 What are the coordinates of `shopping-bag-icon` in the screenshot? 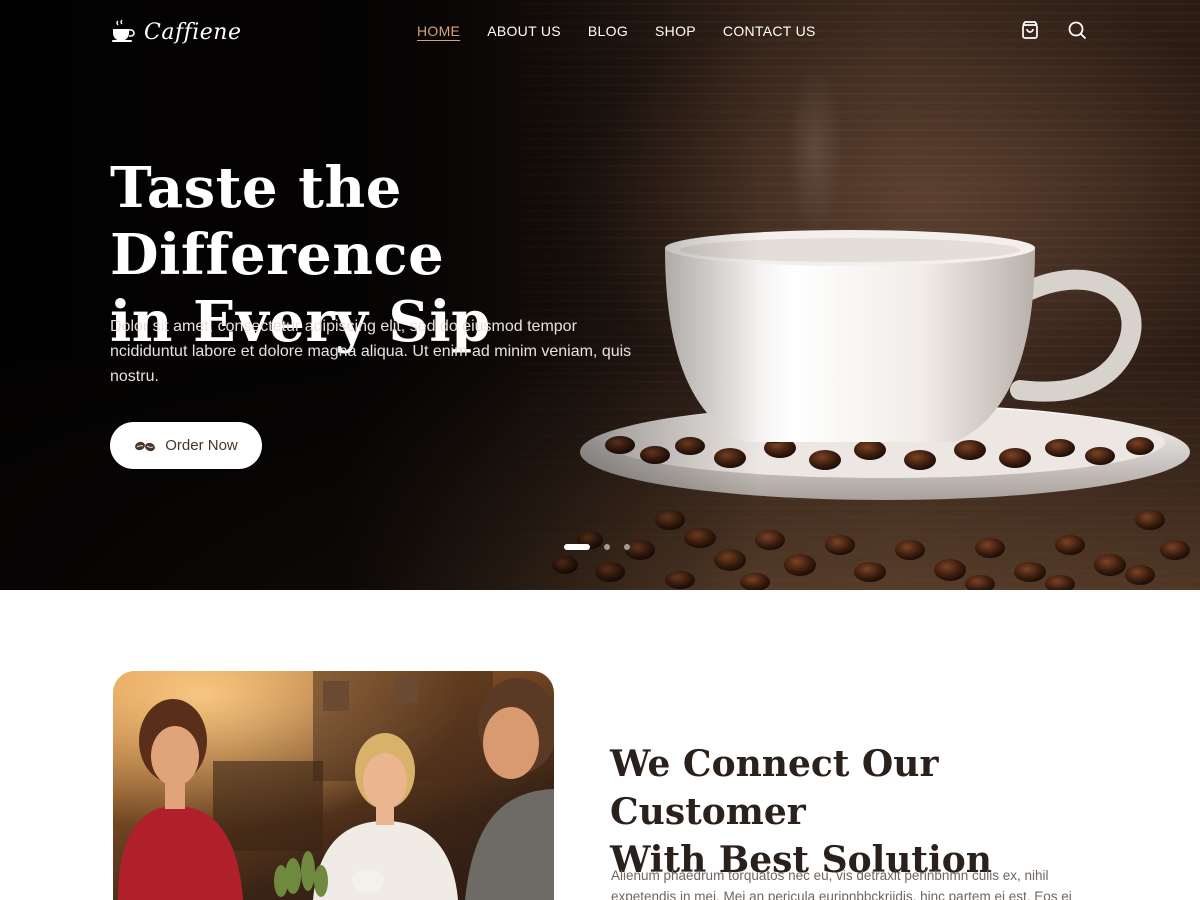 It's located at (1030, 30).